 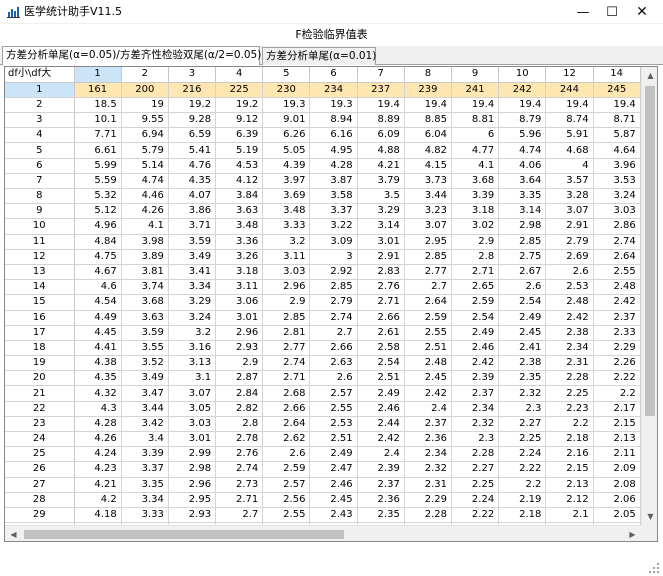 What do you see at coordinates (569, 196) in the screenshot?
I see `table-cell: 3.28` at bounding box center [569, 196].